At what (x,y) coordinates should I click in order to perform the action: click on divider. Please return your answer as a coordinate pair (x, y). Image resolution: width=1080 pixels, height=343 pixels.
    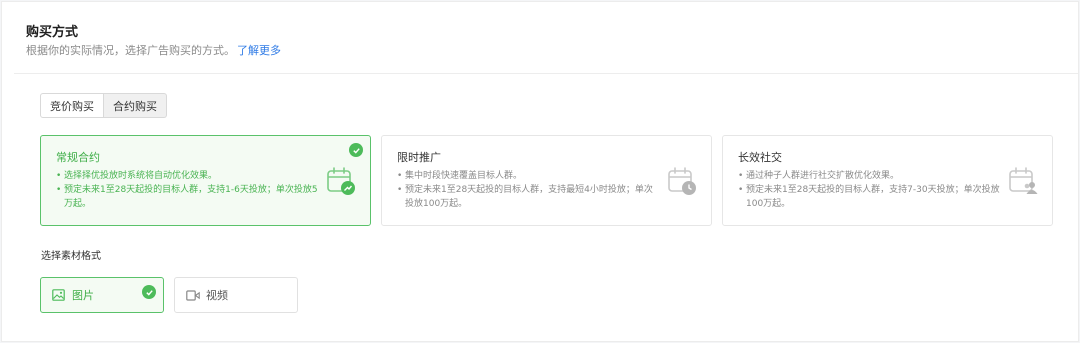
    Looking at the image, I should click on (546, 73).